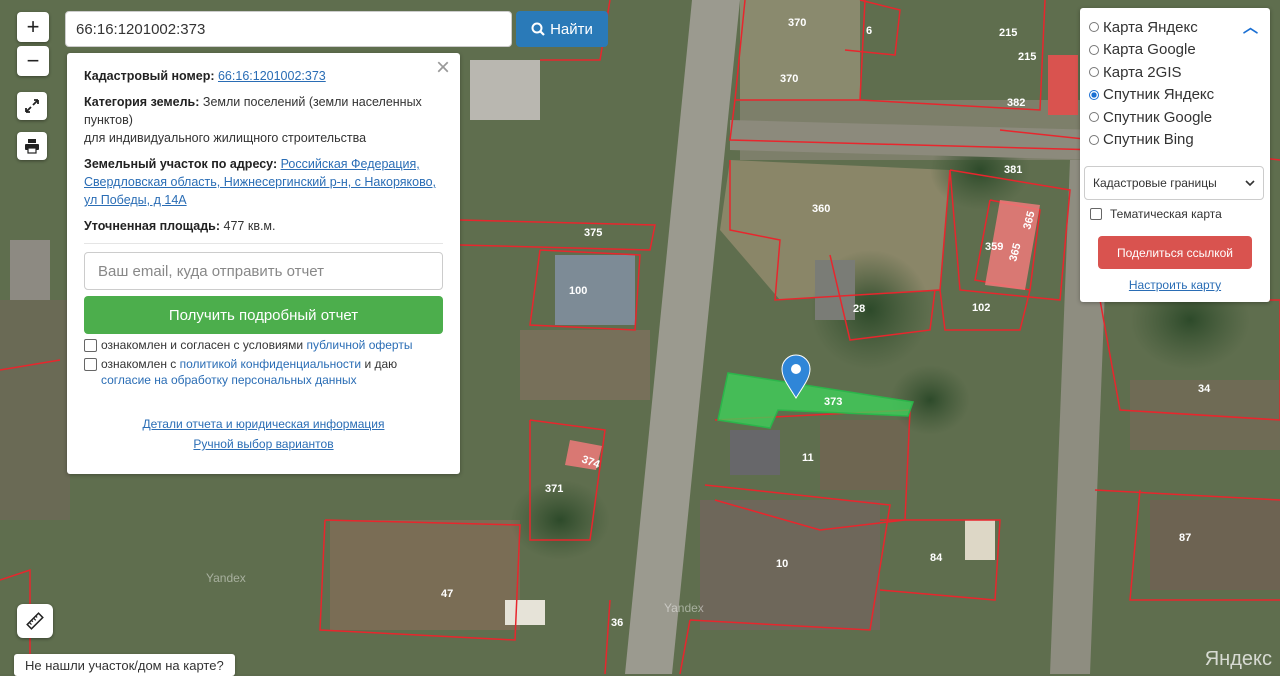 The image size is (1280, 676). I want to click on basemap-option-label: Карта 2GIS, so click(1142, 72).